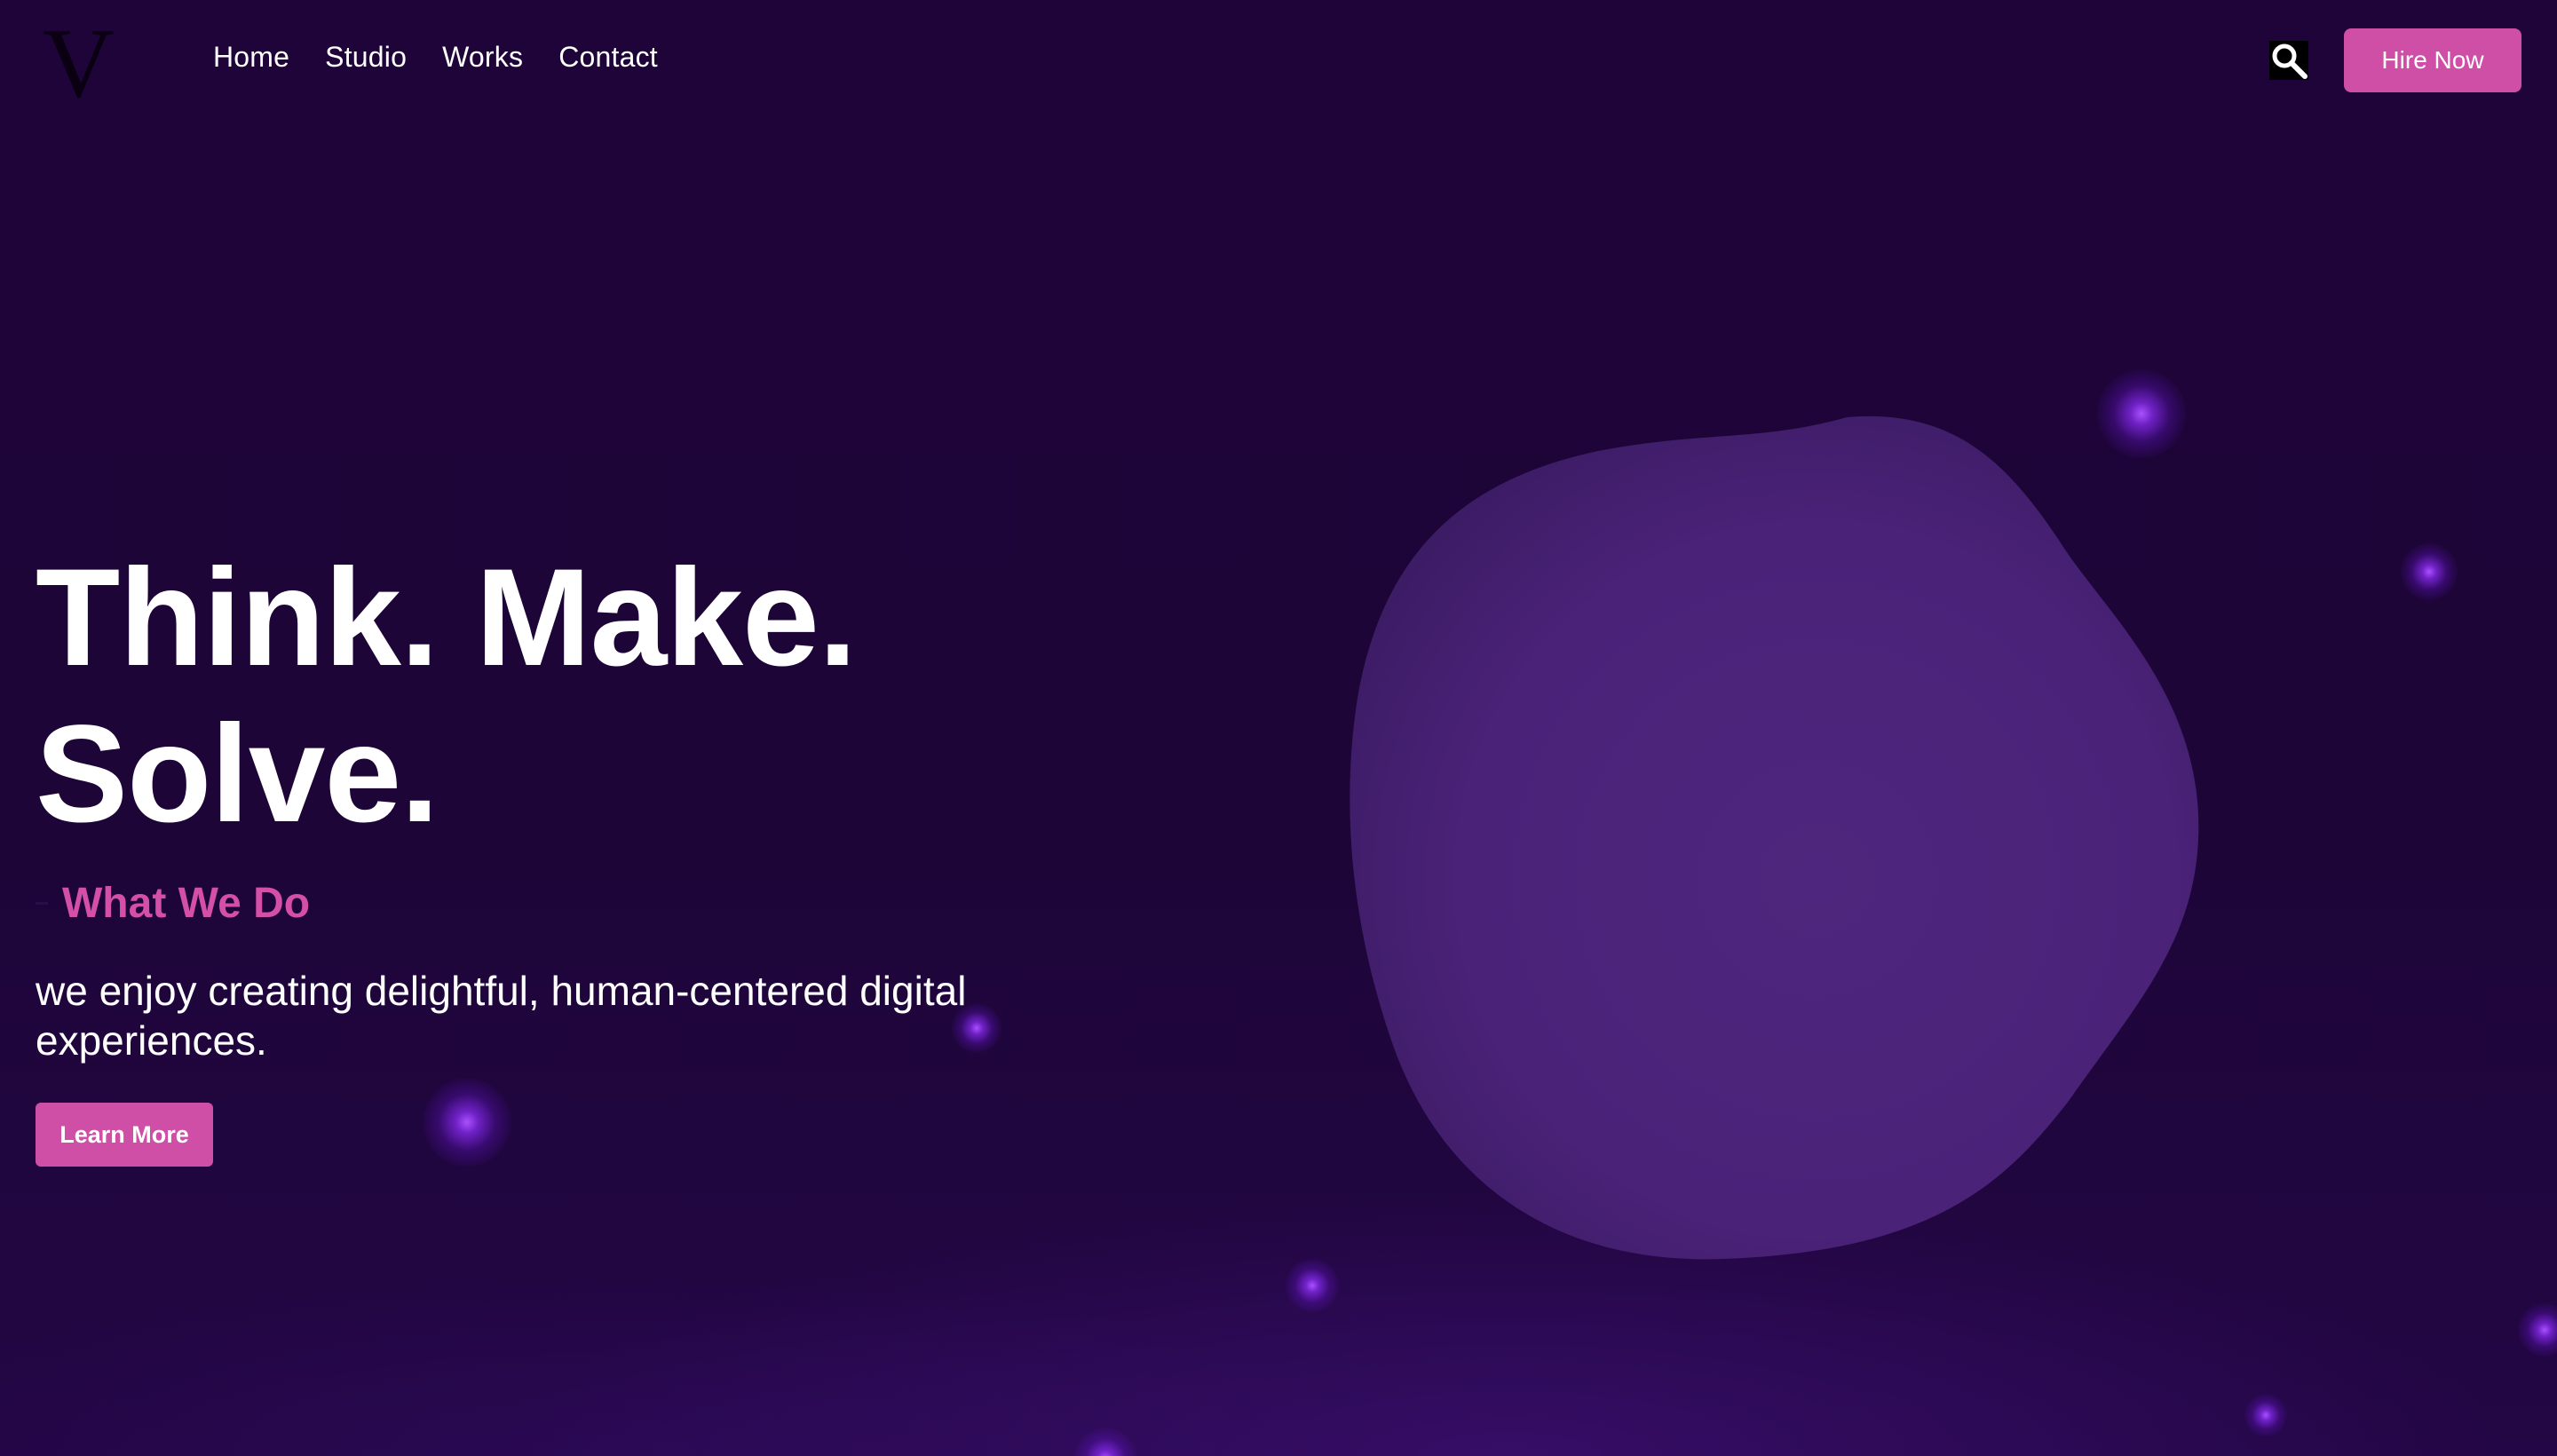 Image resolution: width=2557 pixels, height=1456 pixels. I want to click on section-subheading: What We Do, so click(173, 903).